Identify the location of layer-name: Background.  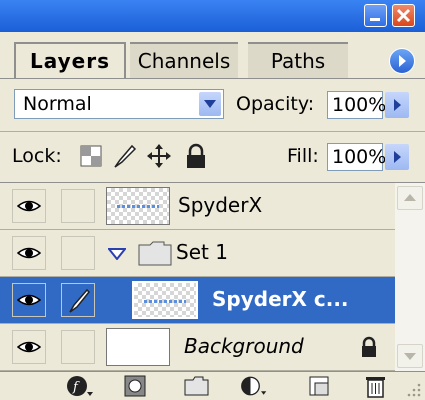
(244, 346).